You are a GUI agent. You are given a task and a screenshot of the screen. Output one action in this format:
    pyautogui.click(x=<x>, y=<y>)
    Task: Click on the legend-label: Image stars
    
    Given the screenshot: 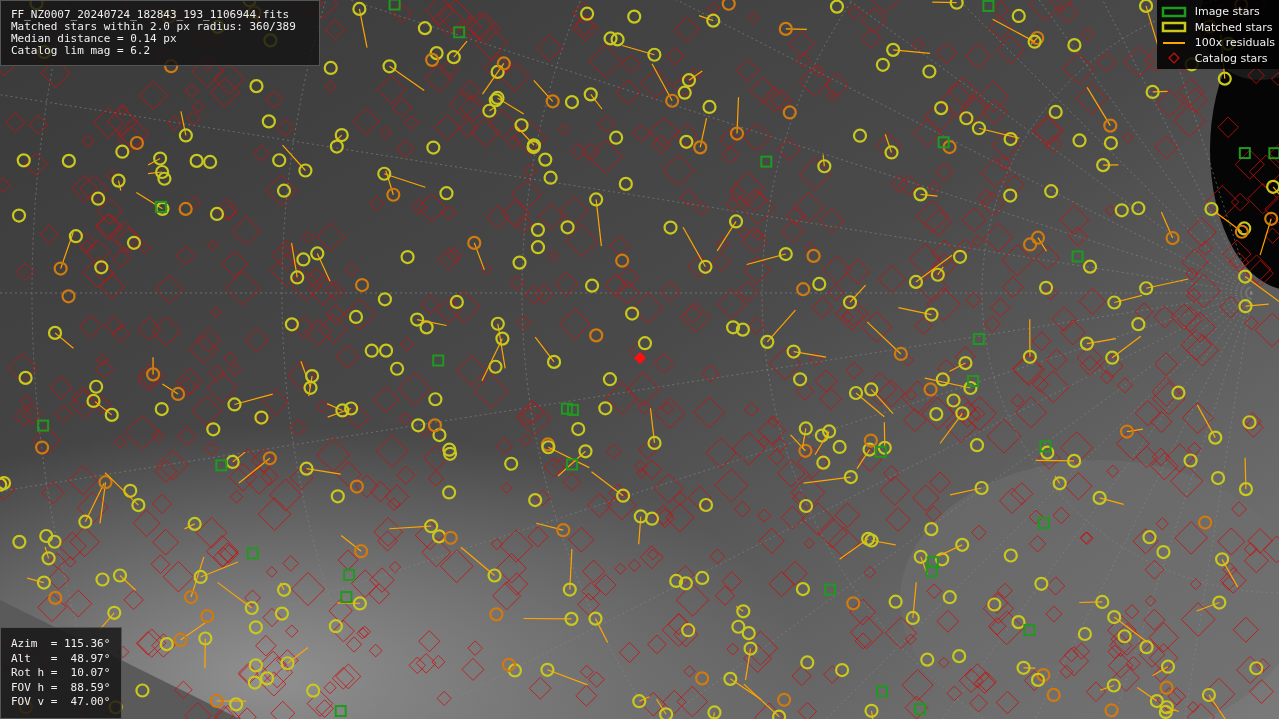 What is the action you would take?
    pyautogui.click(x=1227, y=12)
    